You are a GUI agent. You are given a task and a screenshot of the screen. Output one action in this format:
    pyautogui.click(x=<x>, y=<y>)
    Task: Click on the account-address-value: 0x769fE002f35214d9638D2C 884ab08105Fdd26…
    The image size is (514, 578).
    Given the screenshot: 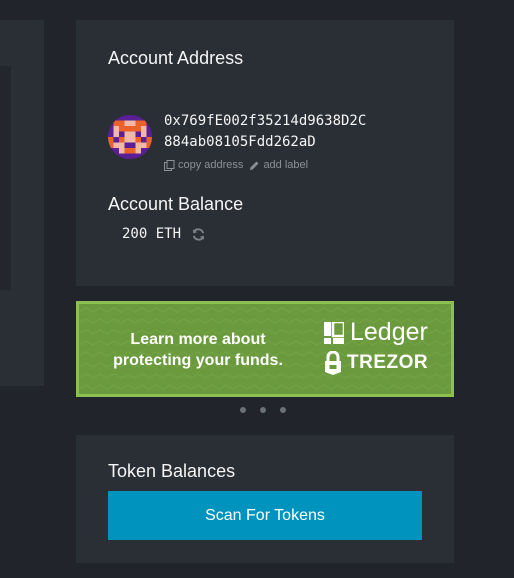 What is the action you would take?
    pyautogui.click(x=299, y=132)
    